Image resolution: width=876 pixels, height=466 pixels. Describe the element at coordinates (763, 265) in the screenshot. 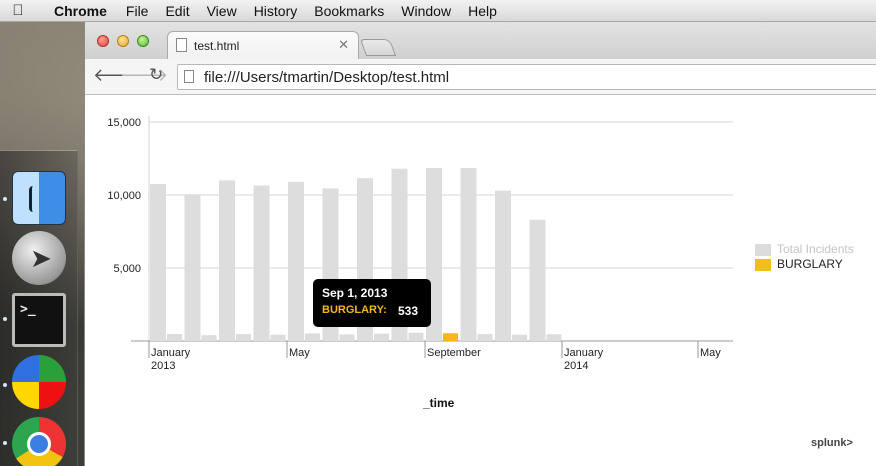

I see `legend-swatch-burglary` at that location.